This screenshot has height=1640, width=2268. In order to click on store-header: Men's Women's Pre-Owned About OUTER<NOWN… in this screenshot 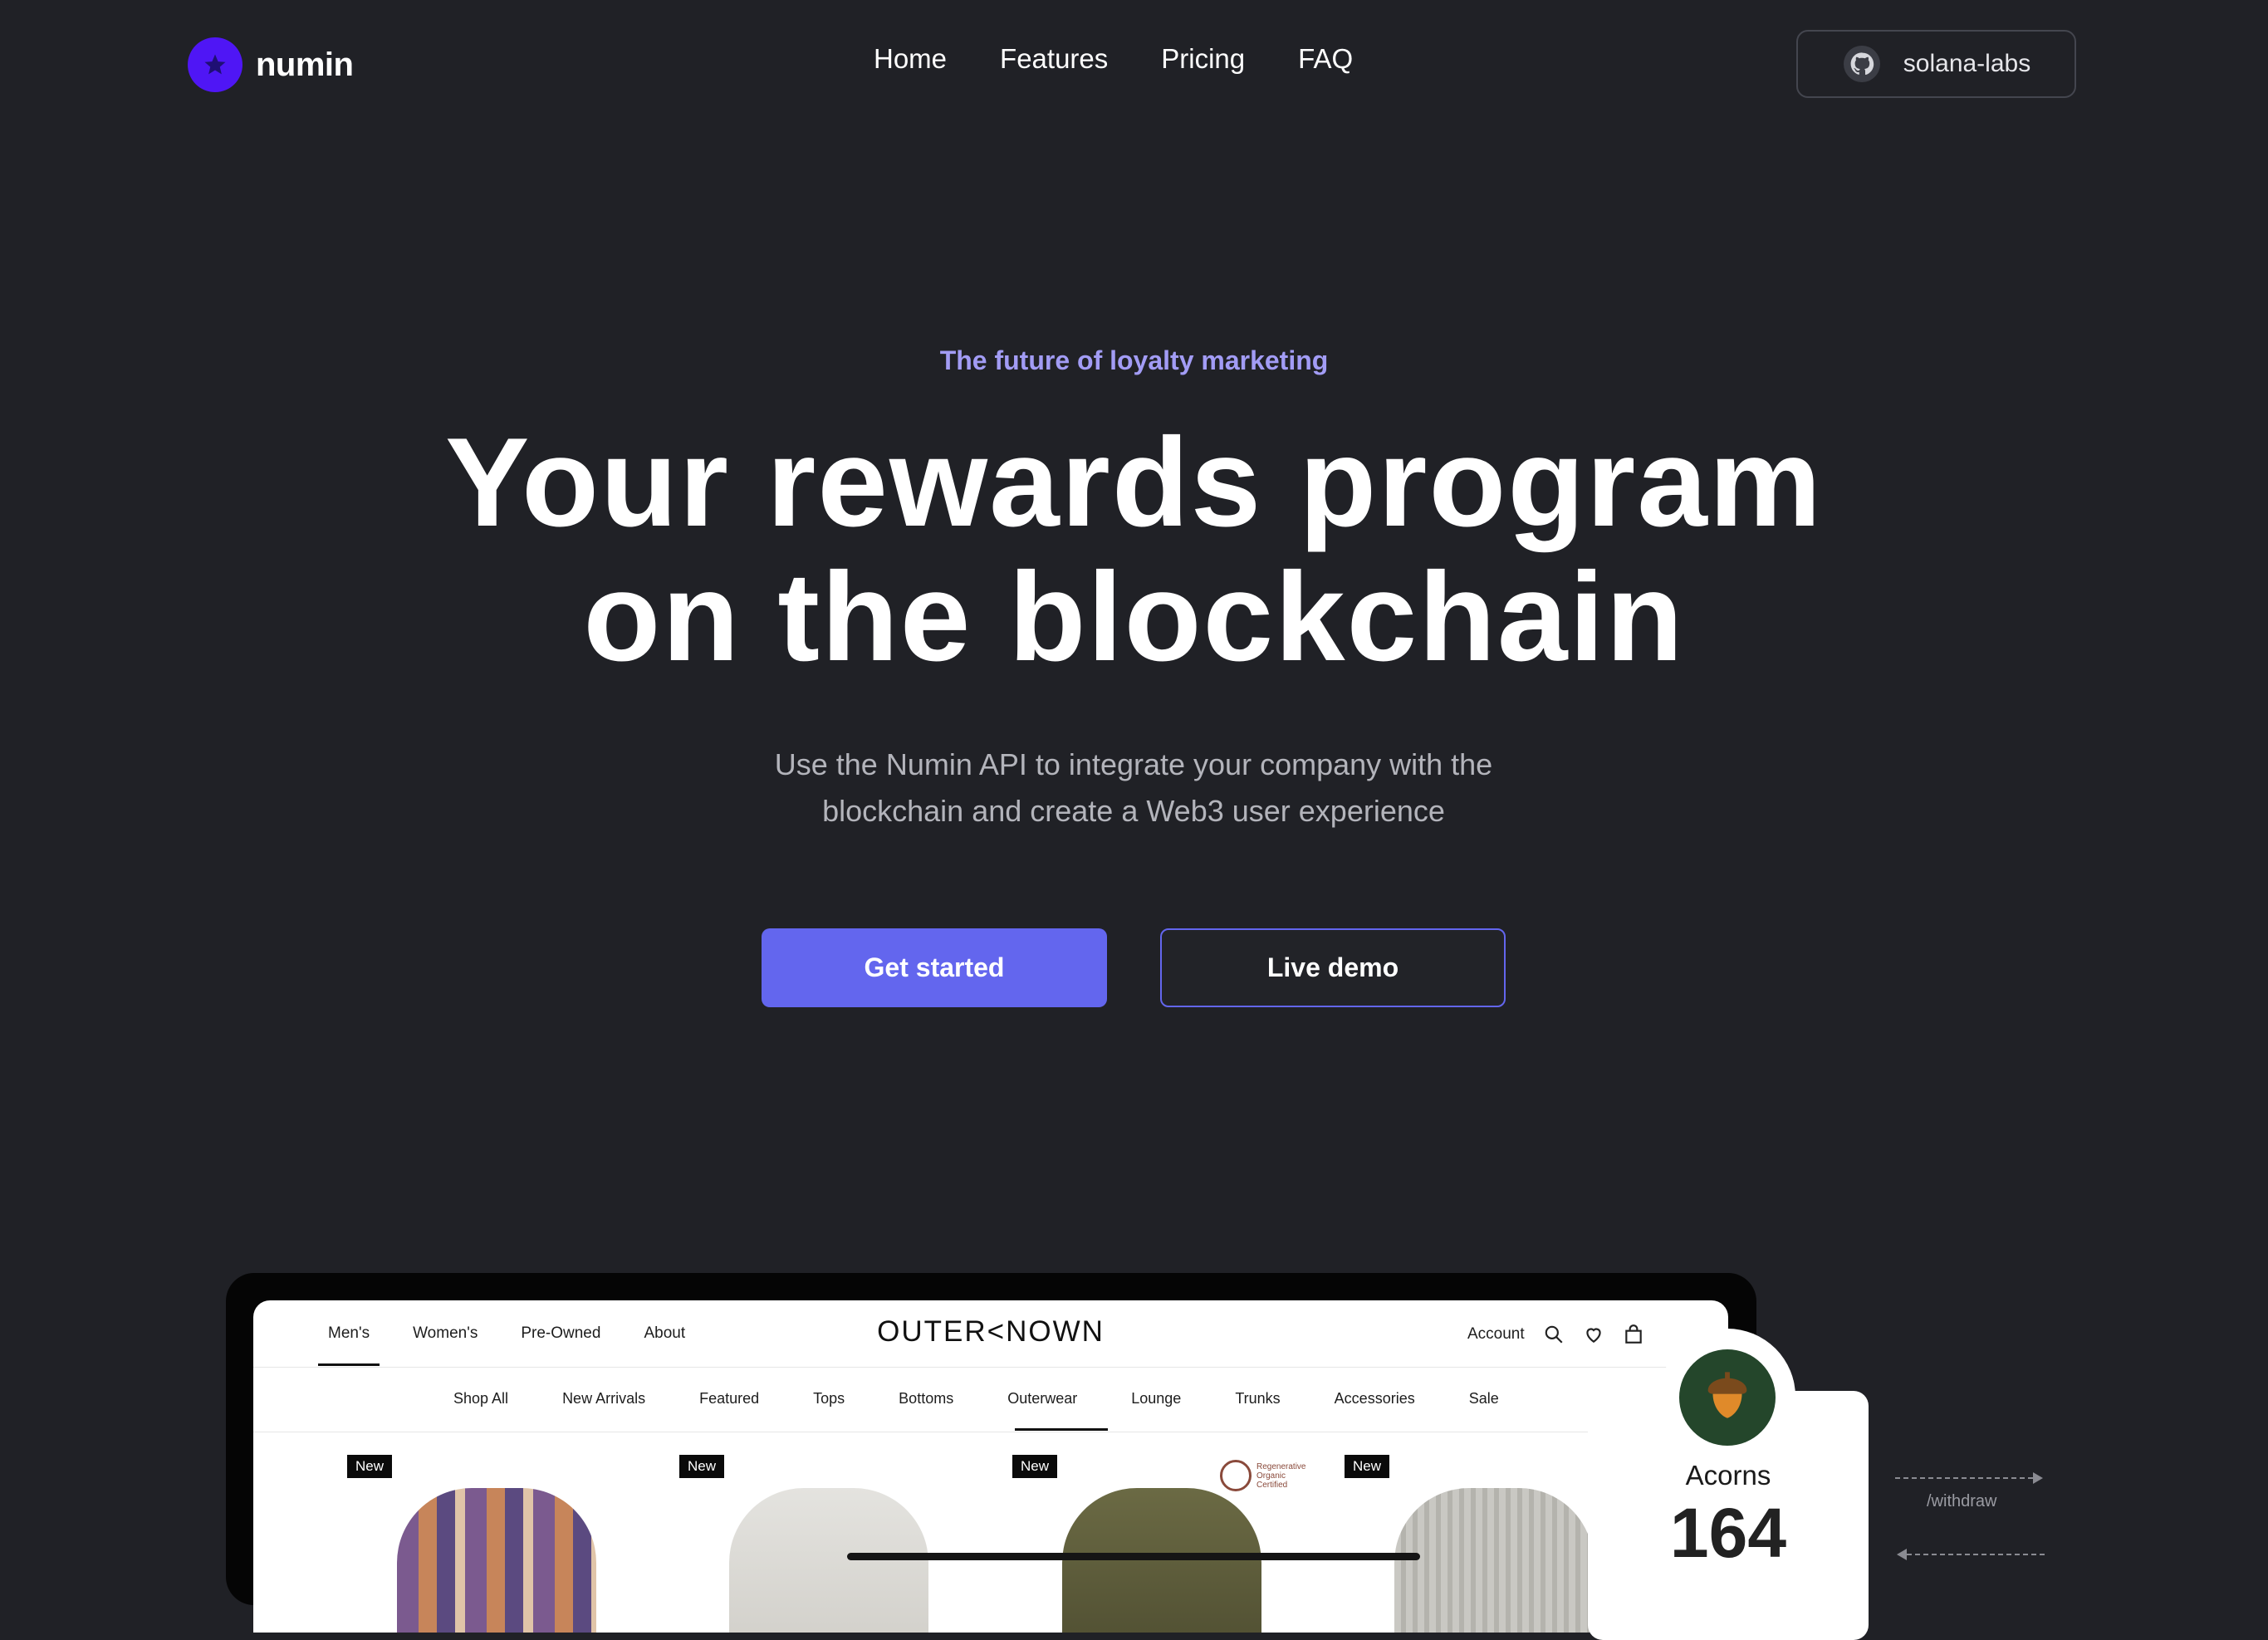, I will do `click(990, 1334)`.